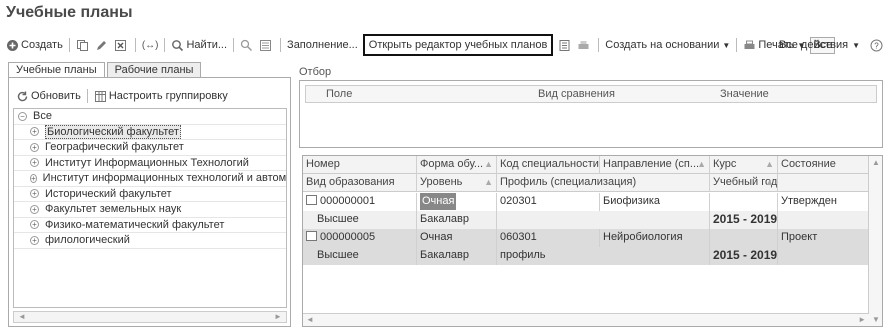 This screenshot has height=332, width=891. Describe the element at coordinates (823, 165) in the screenshot. I see `col-state: Состояние` at that location.